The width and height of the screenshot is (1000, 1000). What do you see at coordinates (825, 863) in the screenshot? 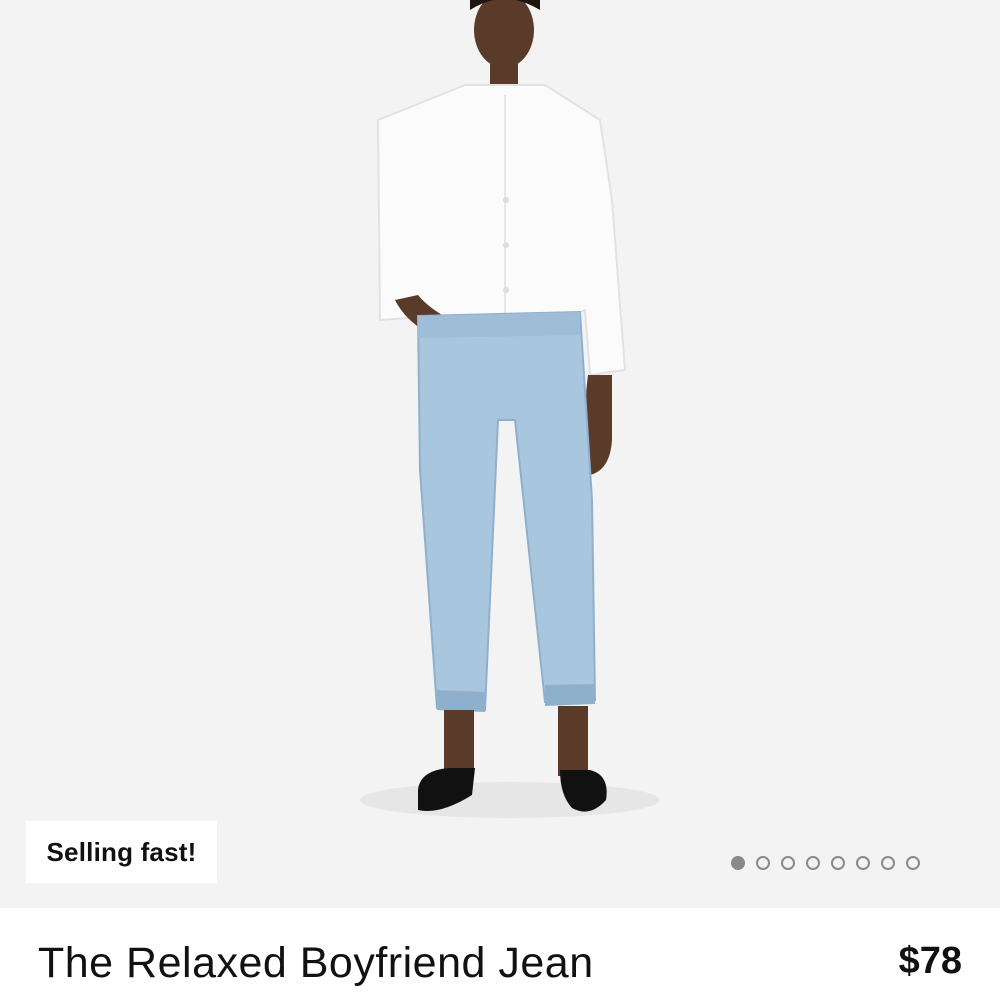
I see `carousel-indicators` at bounding box center [825, 863].